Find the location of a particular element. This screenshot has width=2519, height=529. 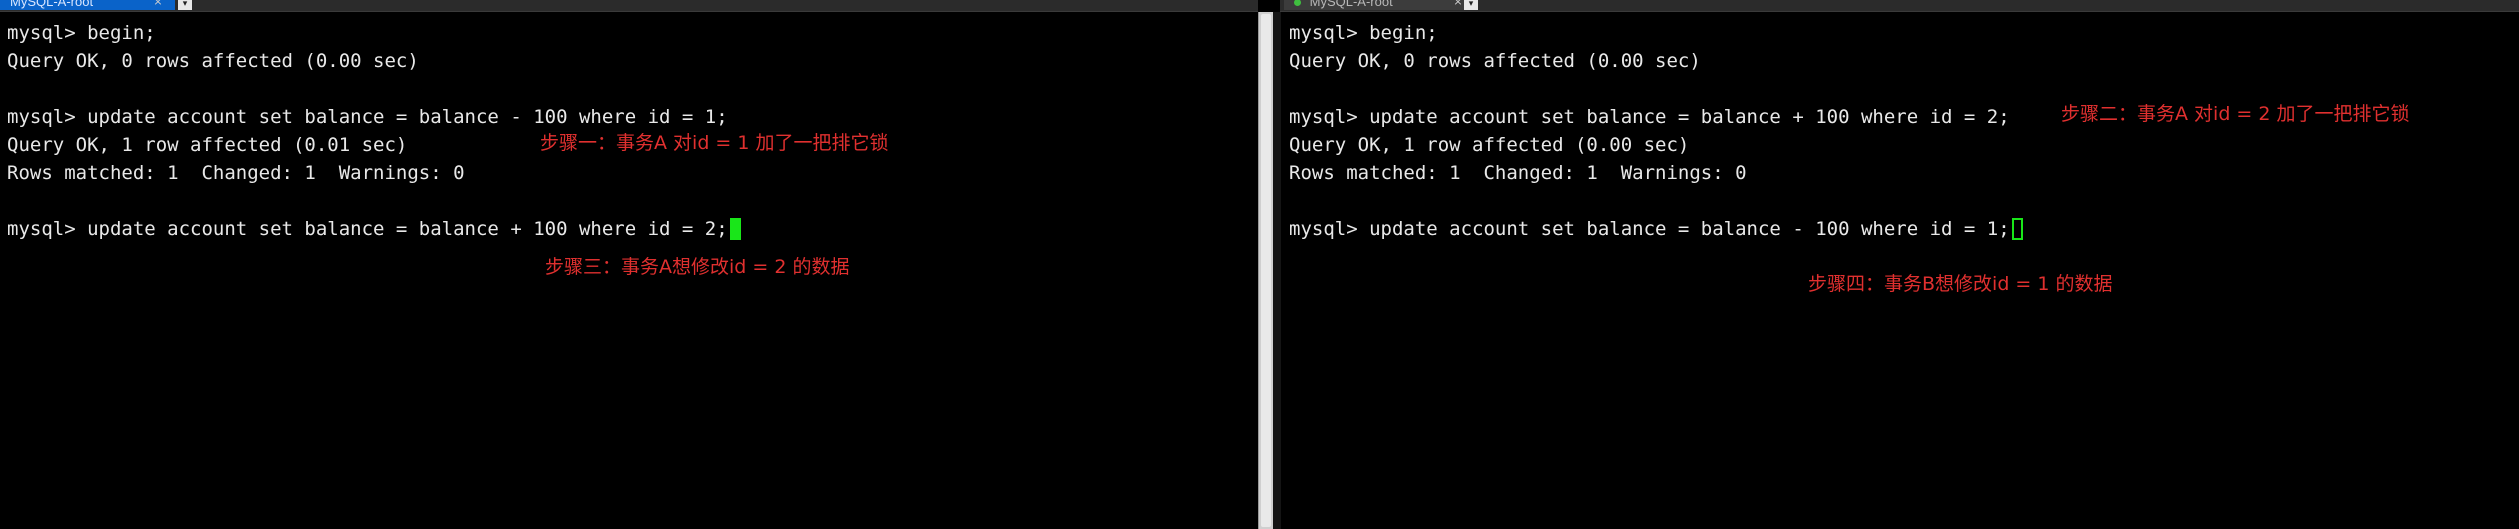

right-tab-bar: MySQL-A-root × ▾ is located at coordinates (1899, 6).